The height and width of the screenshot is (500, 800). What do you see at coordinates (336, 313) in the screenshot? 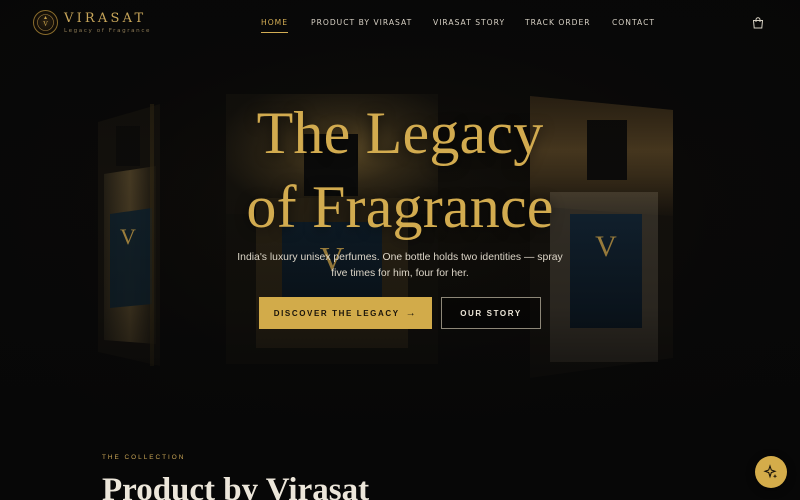
I see `discover-button-label: DISCOVER THE LEGACY` at bounding box center [336, 313].